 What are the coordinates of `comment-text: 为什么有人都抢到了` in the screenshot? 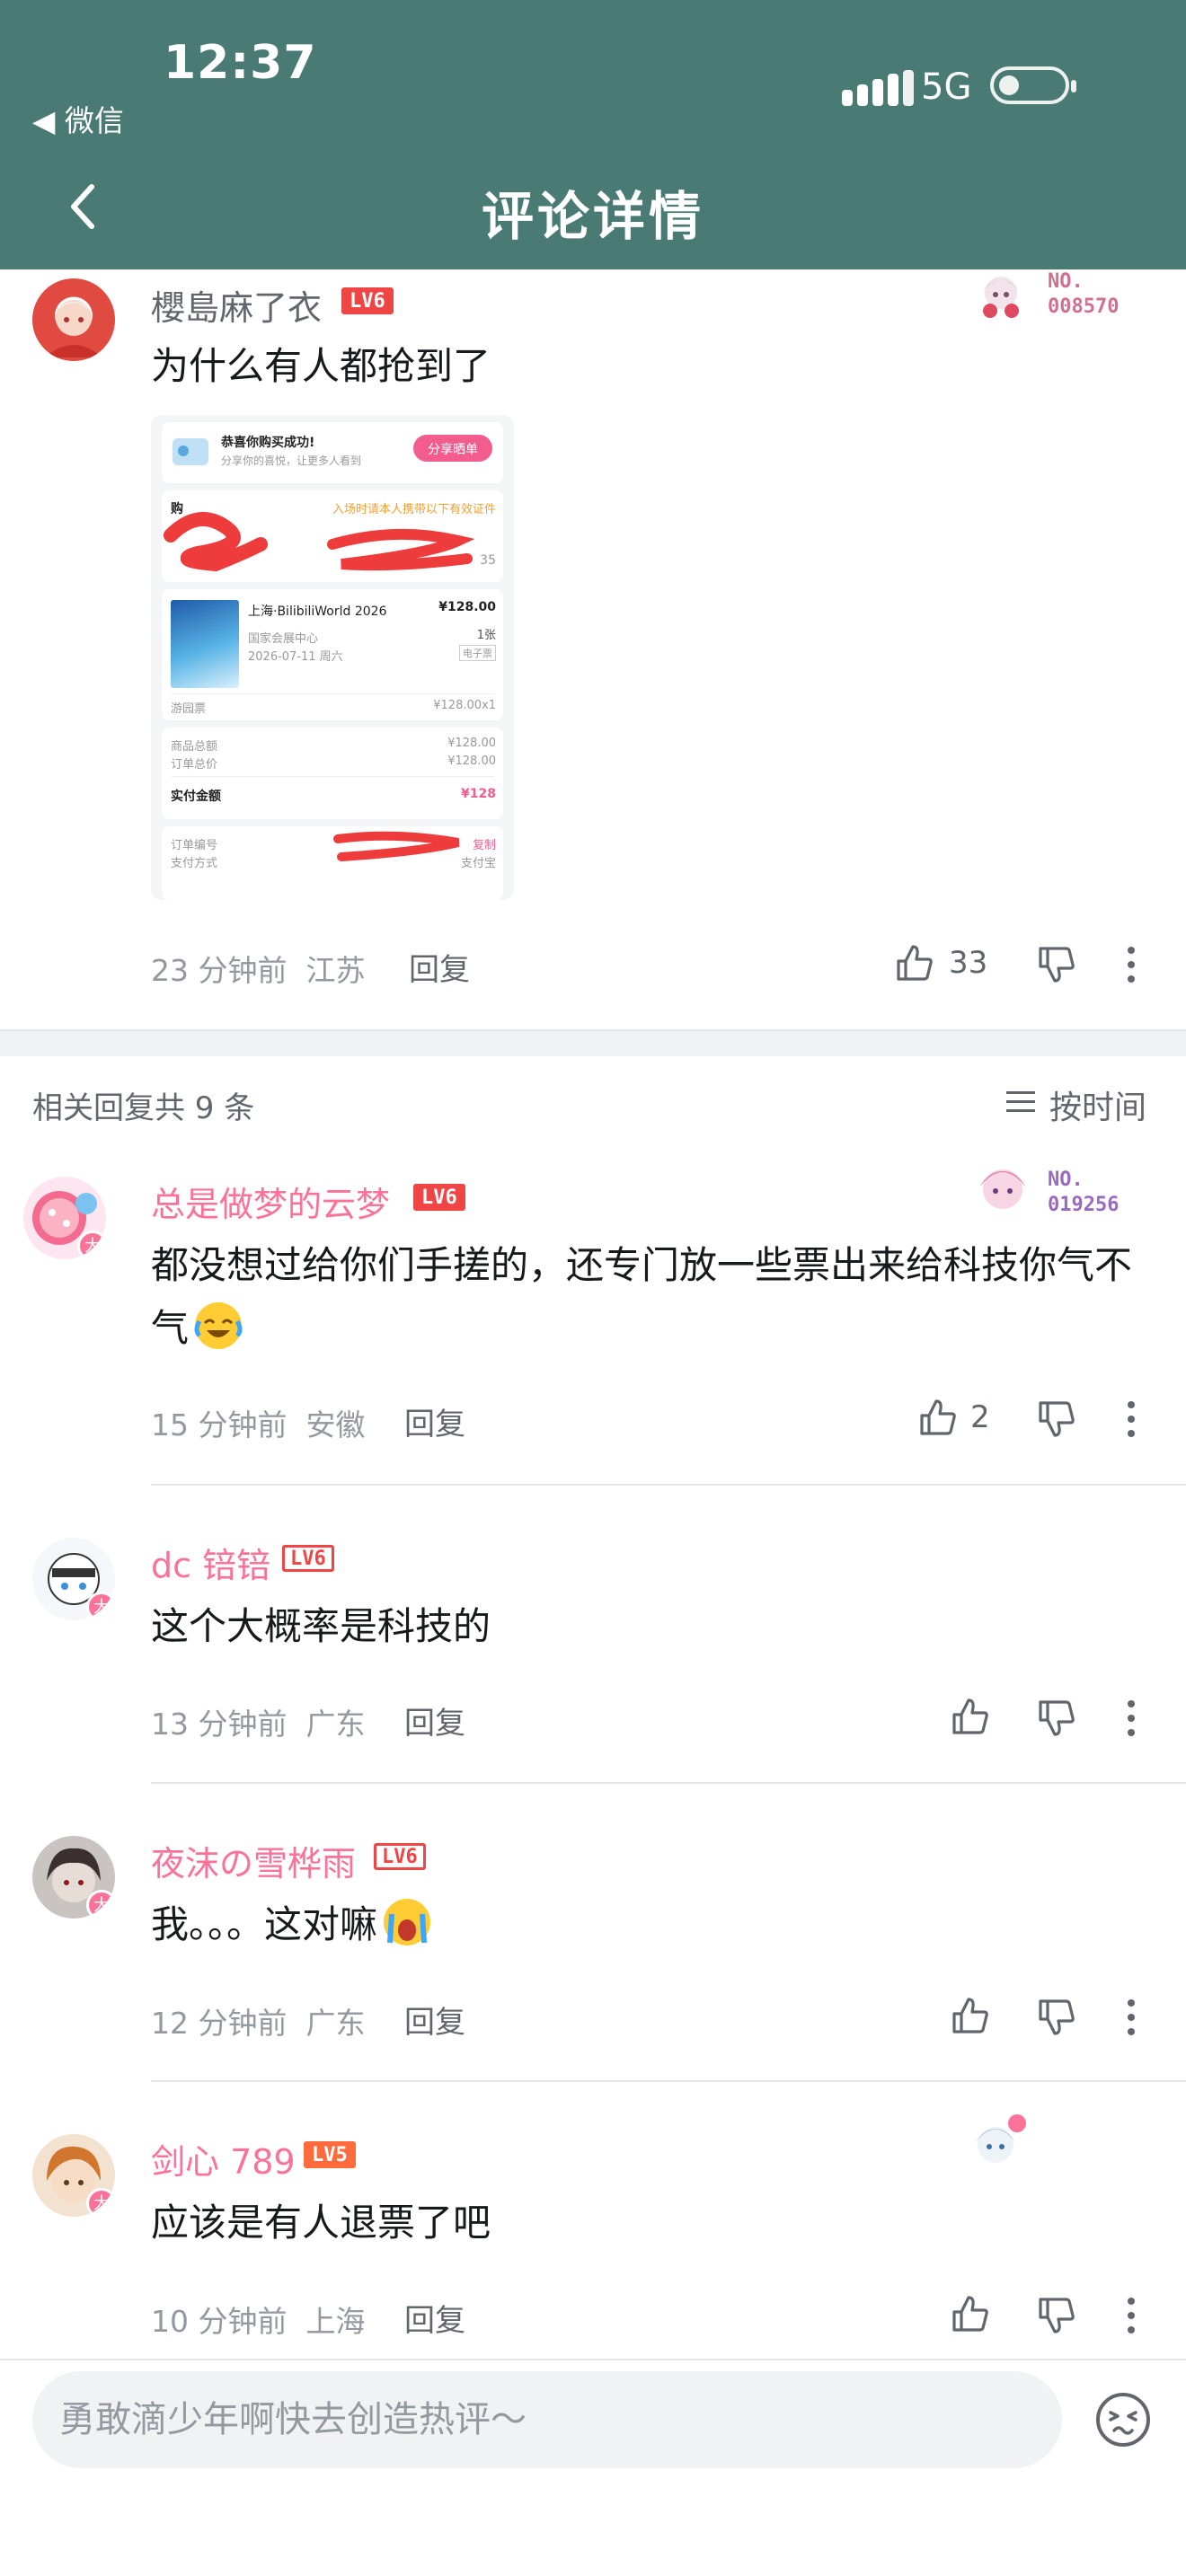 It's located at (321, 366).